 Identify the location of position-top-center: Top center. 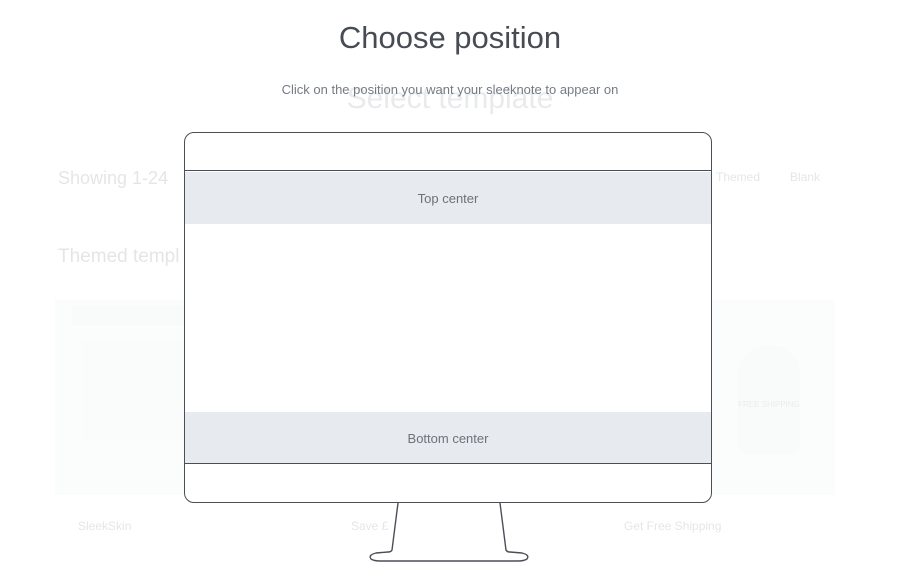
(448, 198).